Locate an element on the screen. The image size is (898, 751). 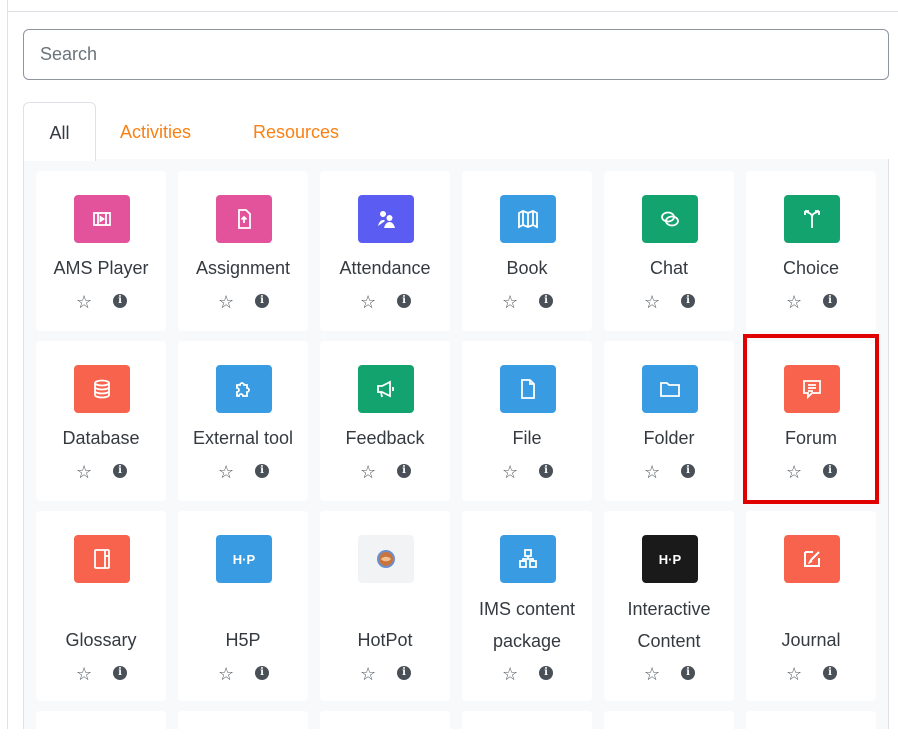
module-card-journal: Journal ☆ i is located at coordinates (811, 606).